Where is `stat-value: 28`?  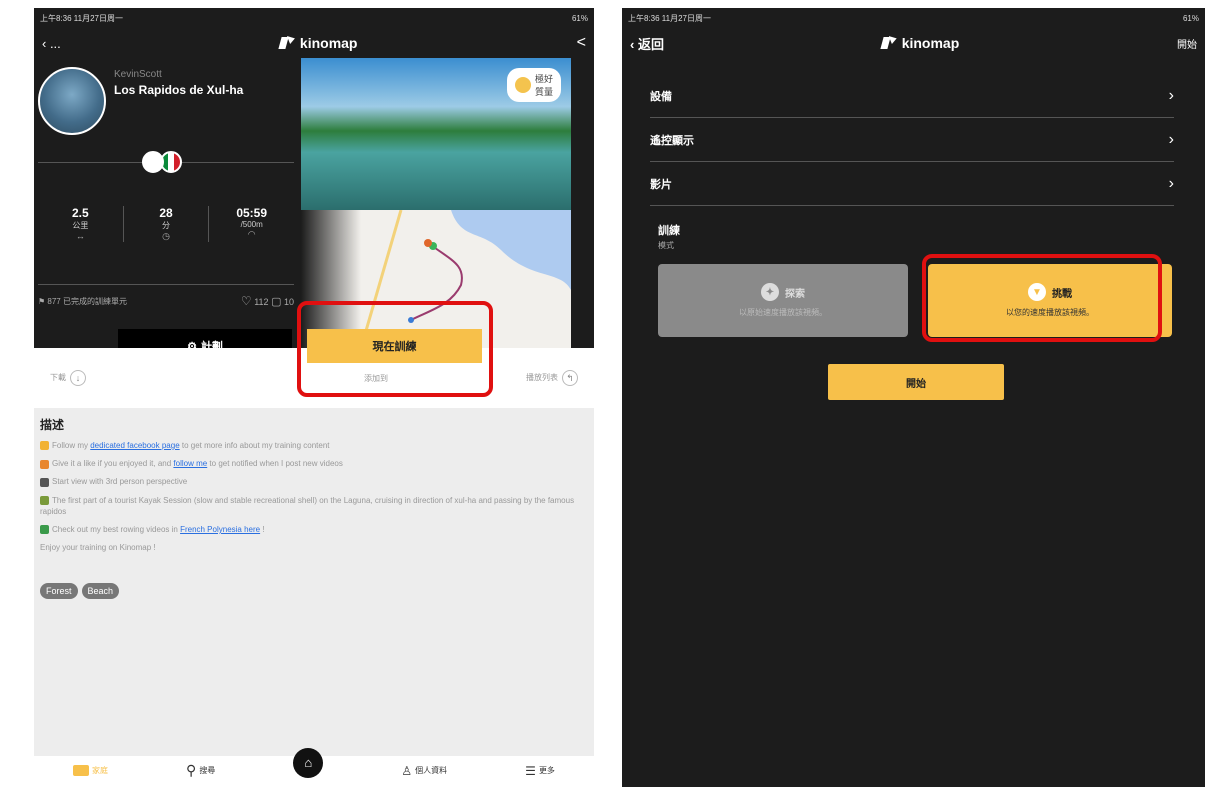
stat-value: 28 is located at coordinates (166, 213).